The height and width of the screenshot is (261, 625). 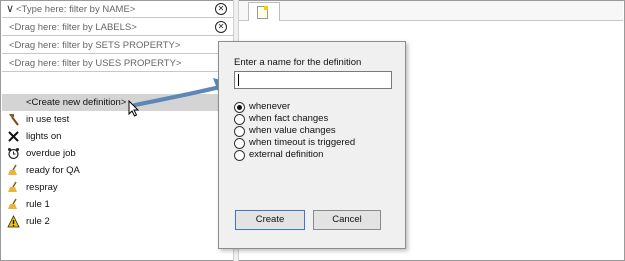 What do you see at coordinates (270, 220) in the screenshot?
I see `create-button: Create` at bounding box center [270, 220].